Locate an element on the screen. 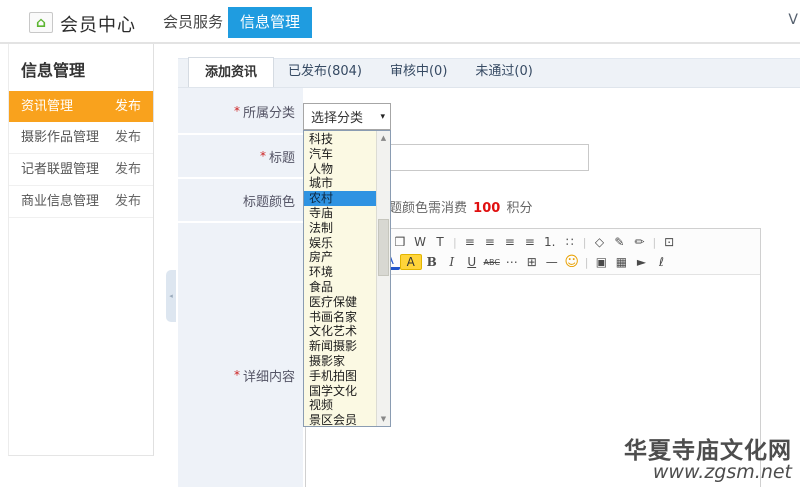 Image resolution: width=800 pixels, height=490 pixels. dropdown-option-汽车: 汽车 is located at coordinates (340, 154).